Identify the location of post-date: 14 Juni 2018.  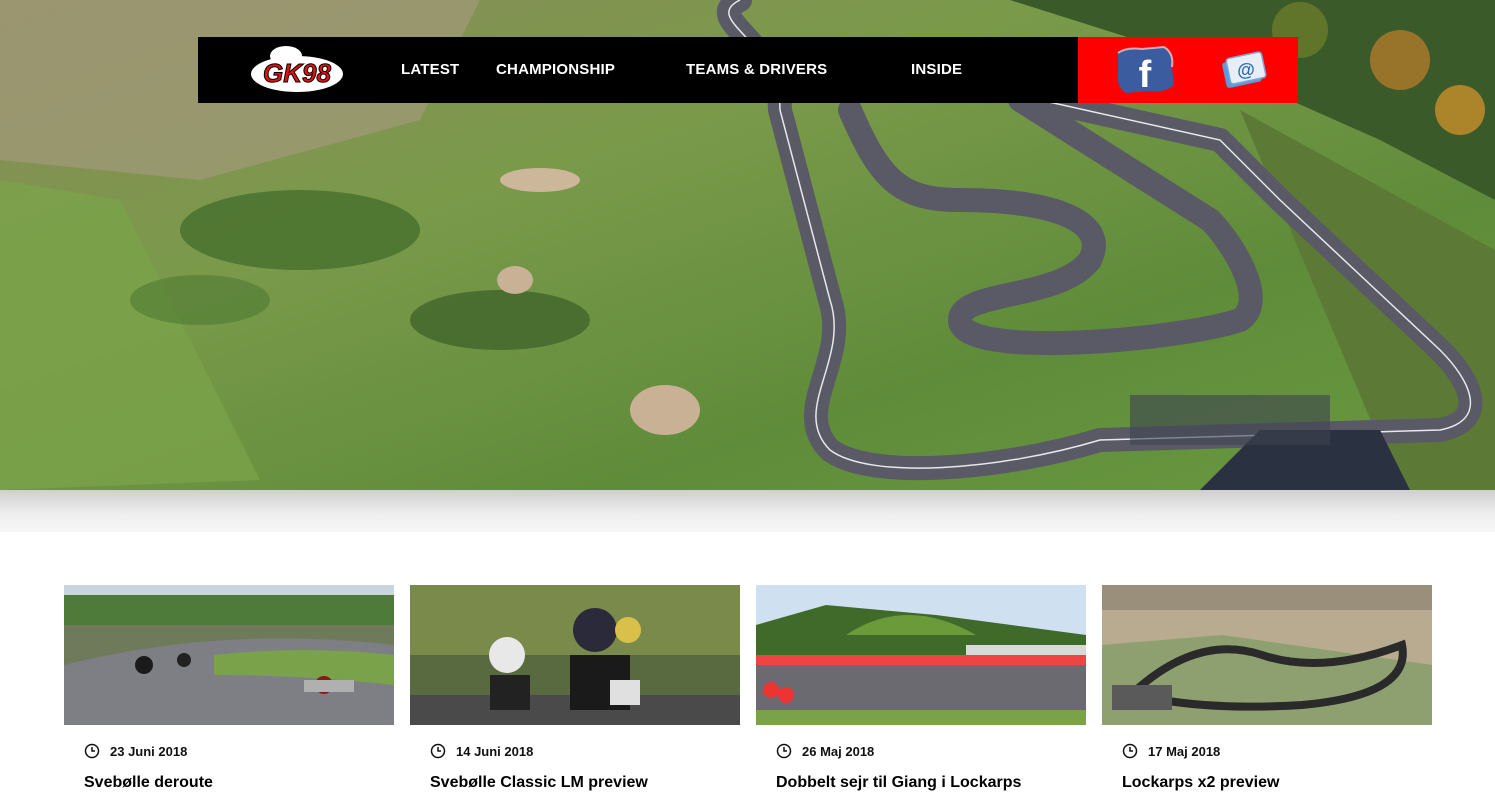
(481, 751).